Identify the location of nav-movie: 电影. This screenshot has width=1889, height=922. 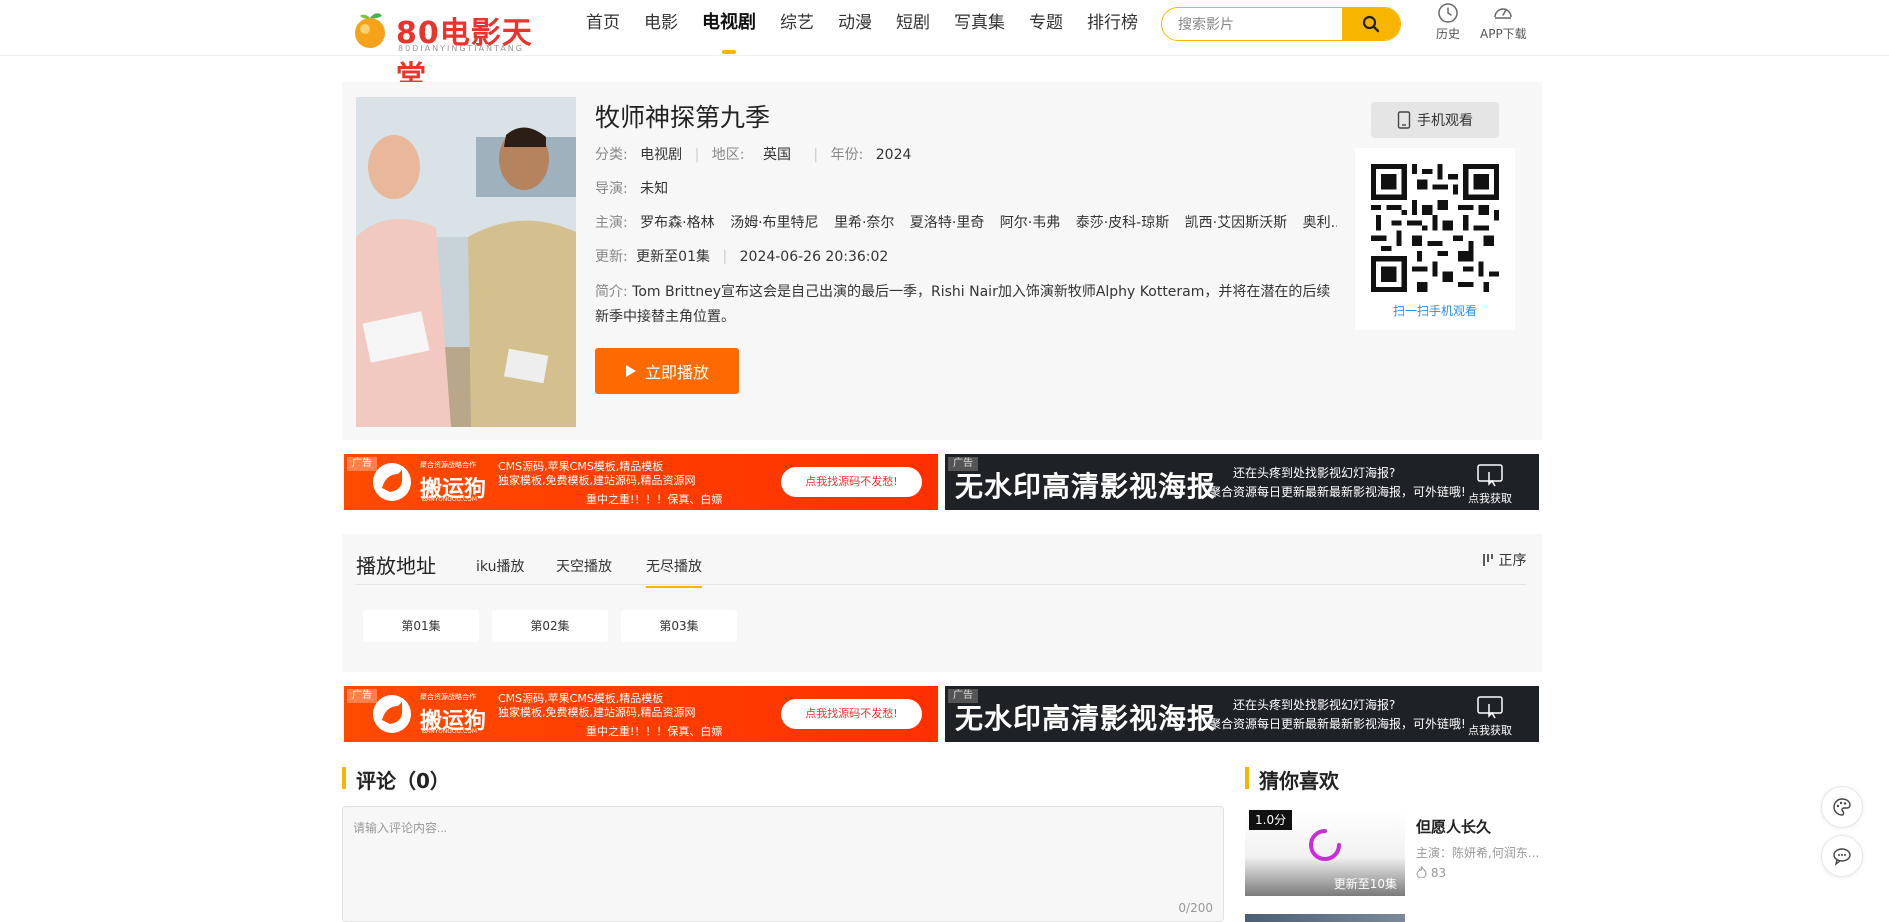
(661, 28).